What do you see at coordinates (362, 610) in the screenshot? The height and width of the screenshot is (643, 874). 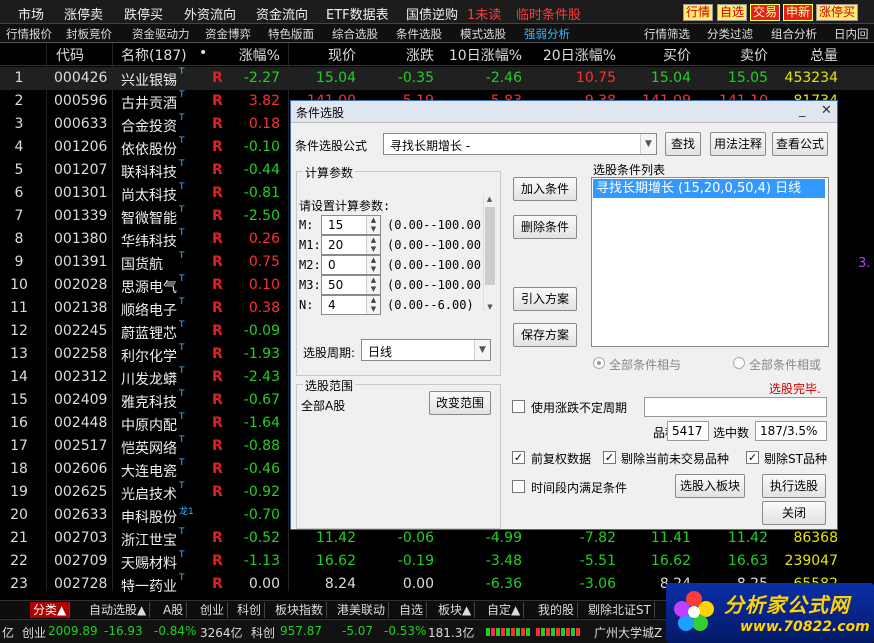 I see `tab-hk-us-linkage: 港美联动` at bounding box center [362, 610].